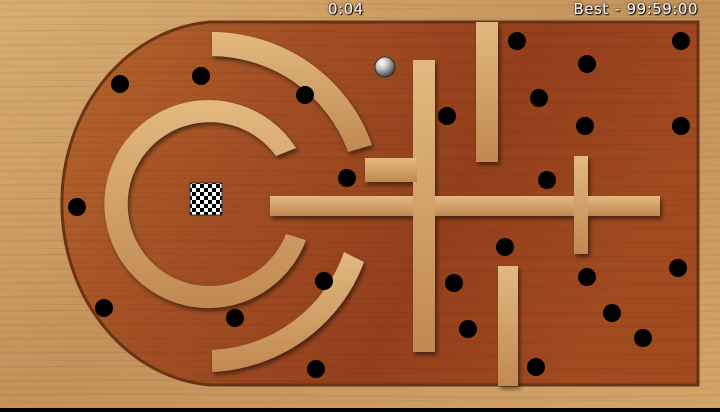 The image size is (720, 412). I want to click on steel-ball-icon, so click(385, 67).